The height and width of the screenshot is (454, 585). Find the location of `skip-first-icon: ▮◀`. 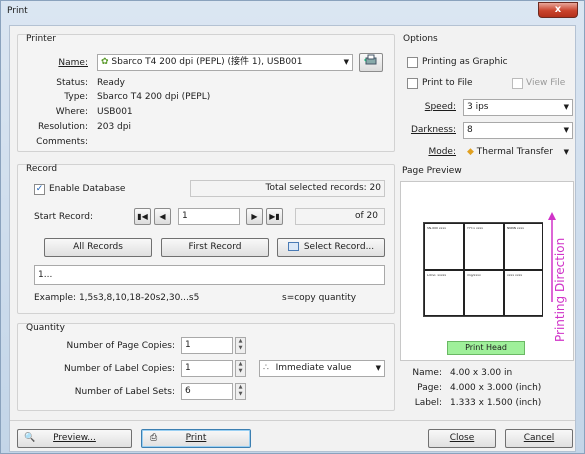

skip-first-icon: ▮◀ is located at coordinates (142, 216).